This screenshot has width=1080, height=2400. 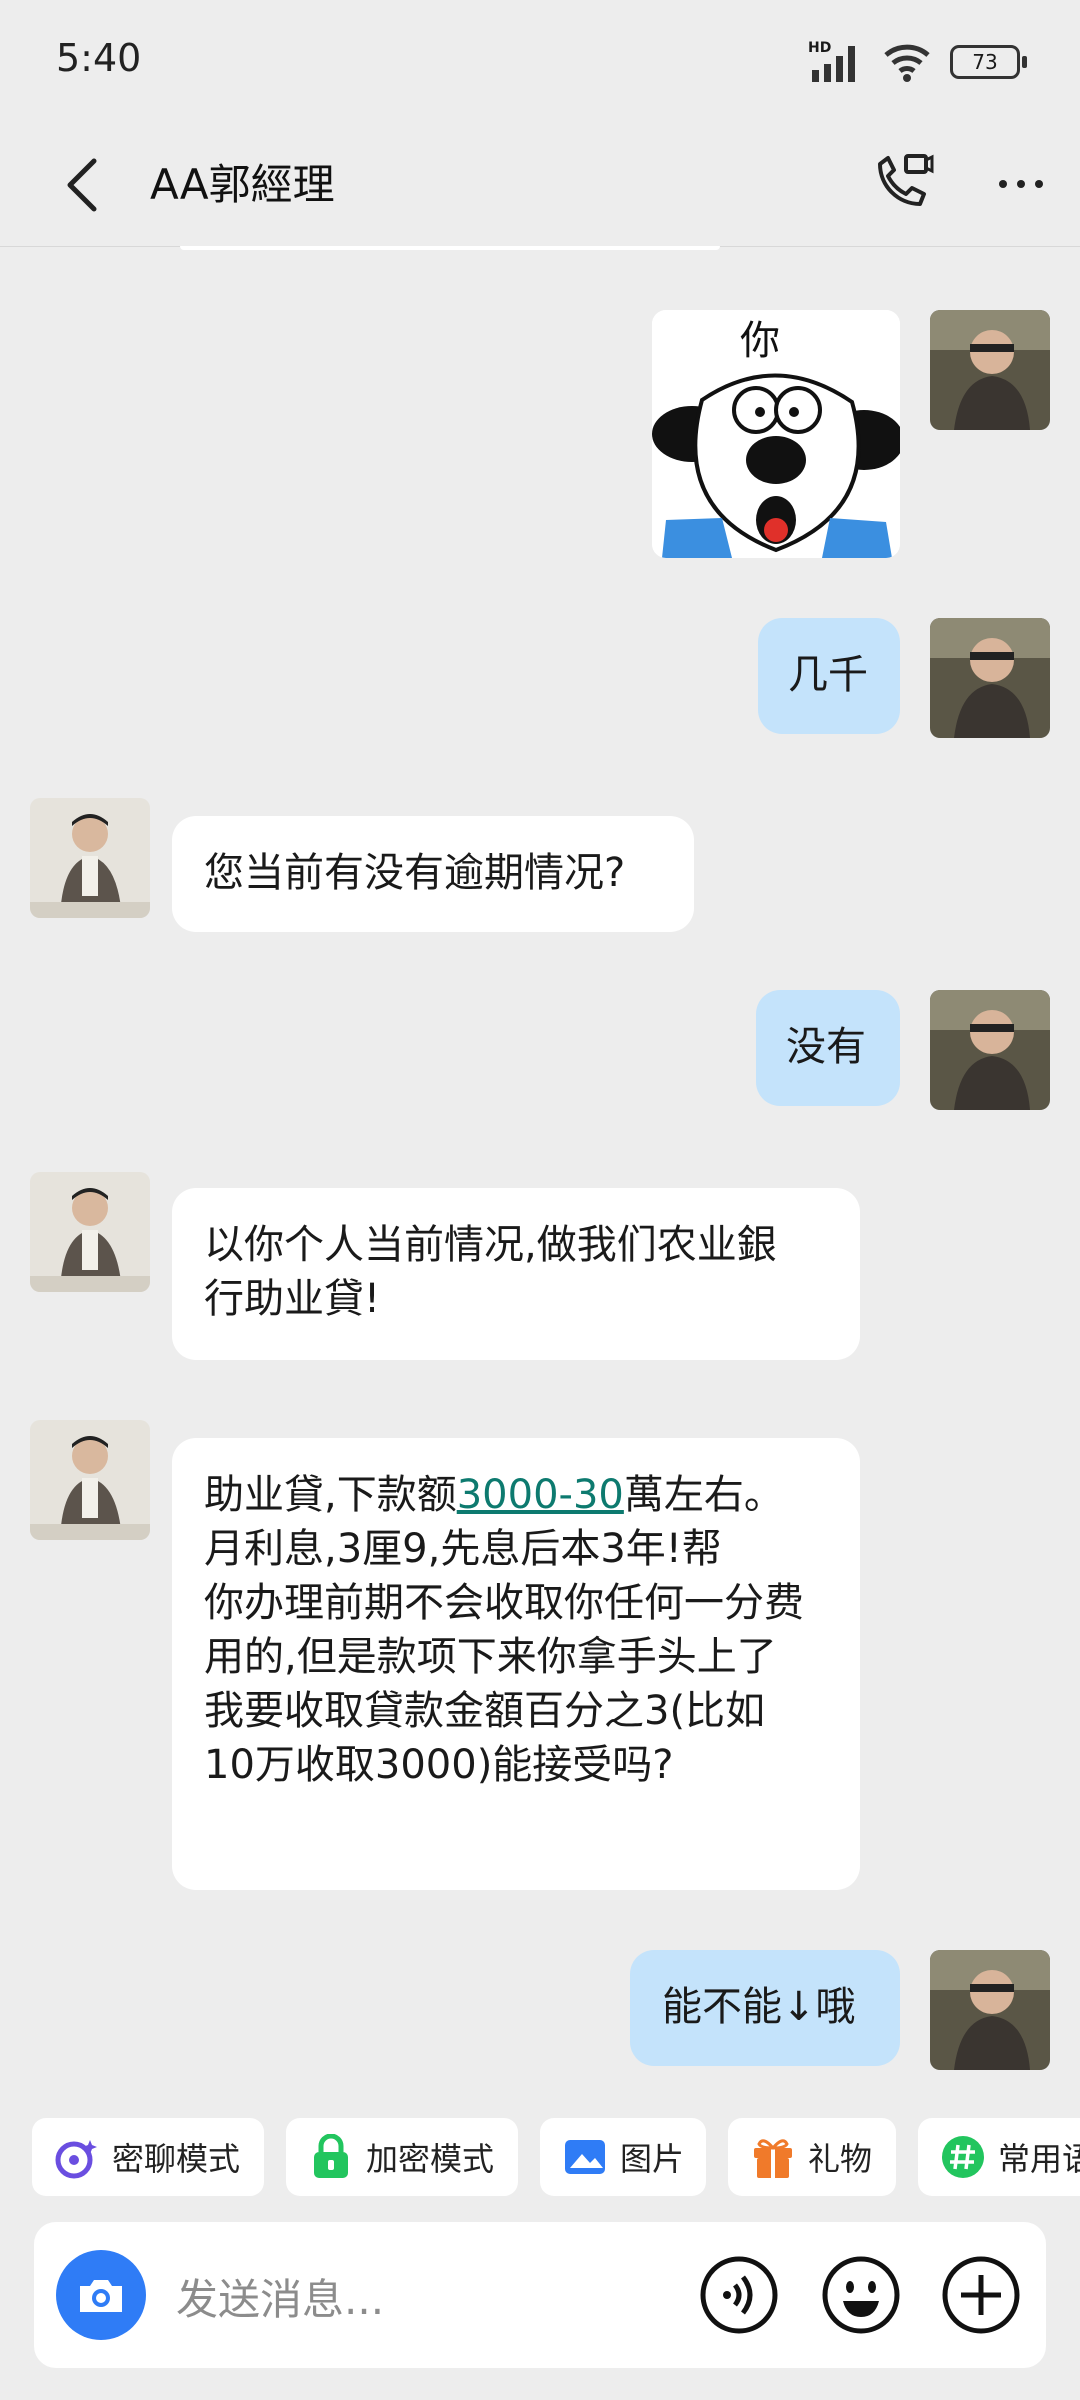 I want to click on common-phrases-button: 常用语, so click(x=999, y=2157).